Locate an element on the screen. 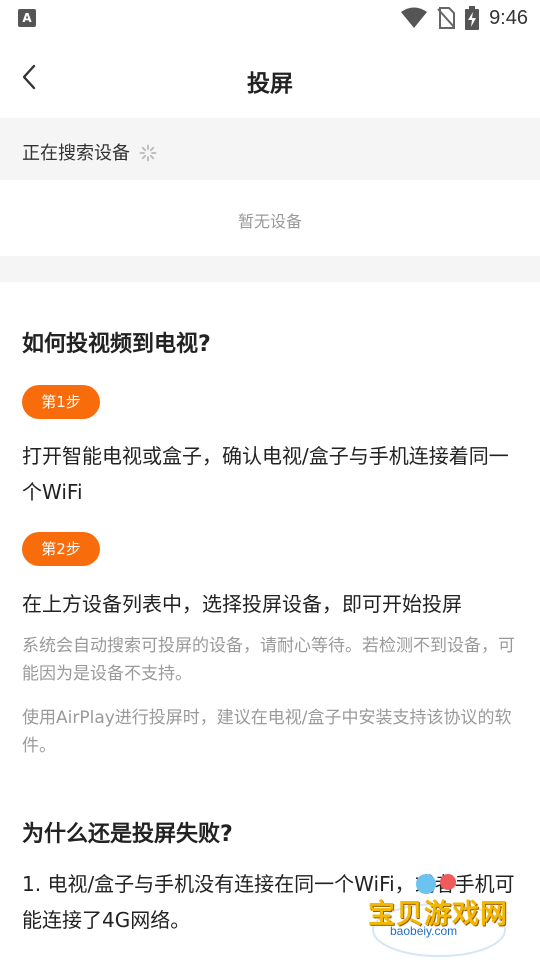 Image resolution: width=540 pixels, height=960 pixels. notification-a-icon: A is located at coordinates (27, 18).